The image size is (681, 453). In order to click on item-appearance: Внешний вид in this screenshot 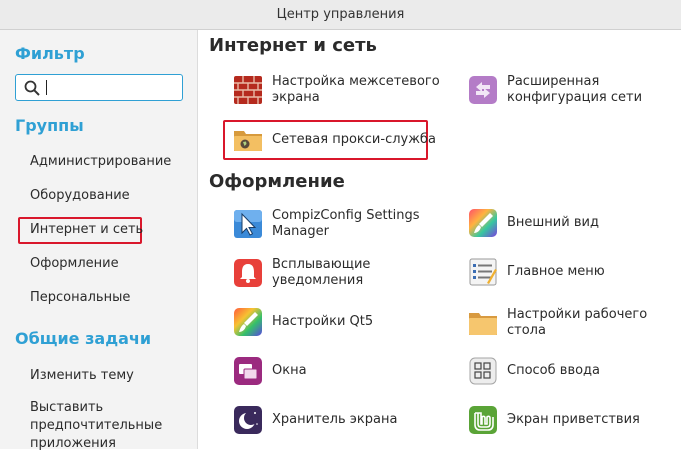, I will do `click(562, 223)`.